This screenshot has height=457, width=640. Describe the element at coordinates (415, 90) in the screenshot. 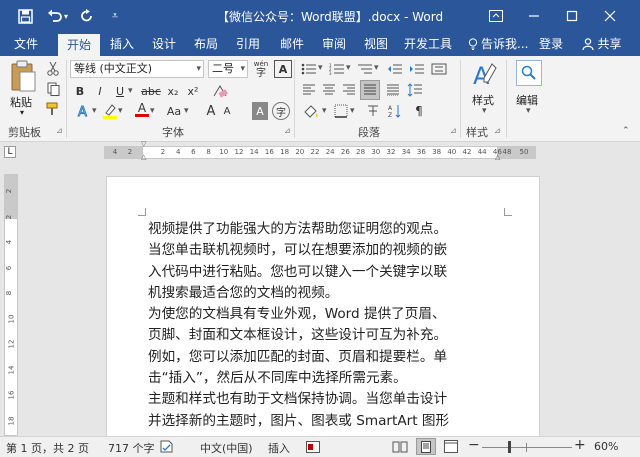

I see `line-spacing-icon` at that location.